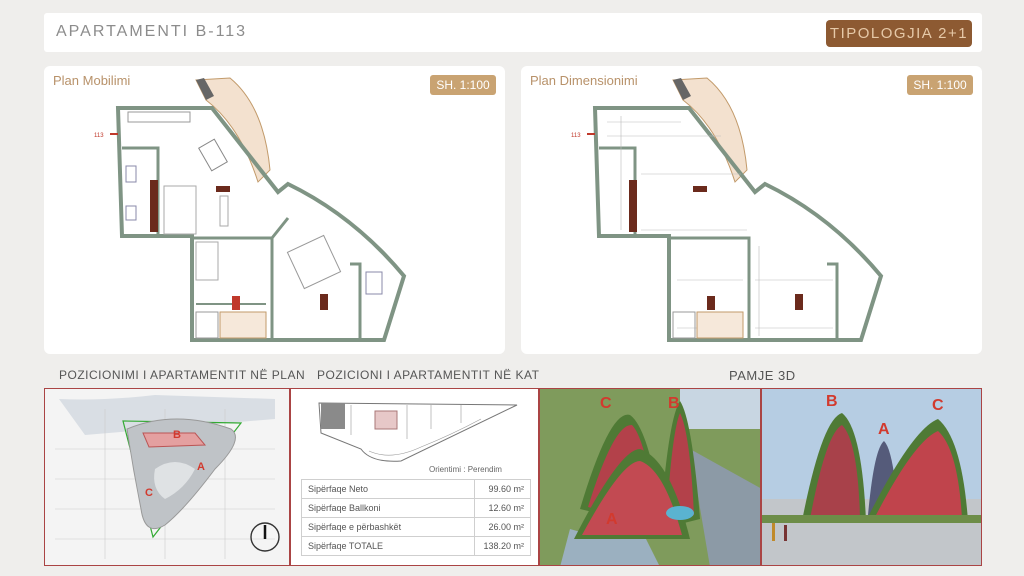  I want to click on typology-badge: TIPOLOGJIA 2+1, so click(899, 33).